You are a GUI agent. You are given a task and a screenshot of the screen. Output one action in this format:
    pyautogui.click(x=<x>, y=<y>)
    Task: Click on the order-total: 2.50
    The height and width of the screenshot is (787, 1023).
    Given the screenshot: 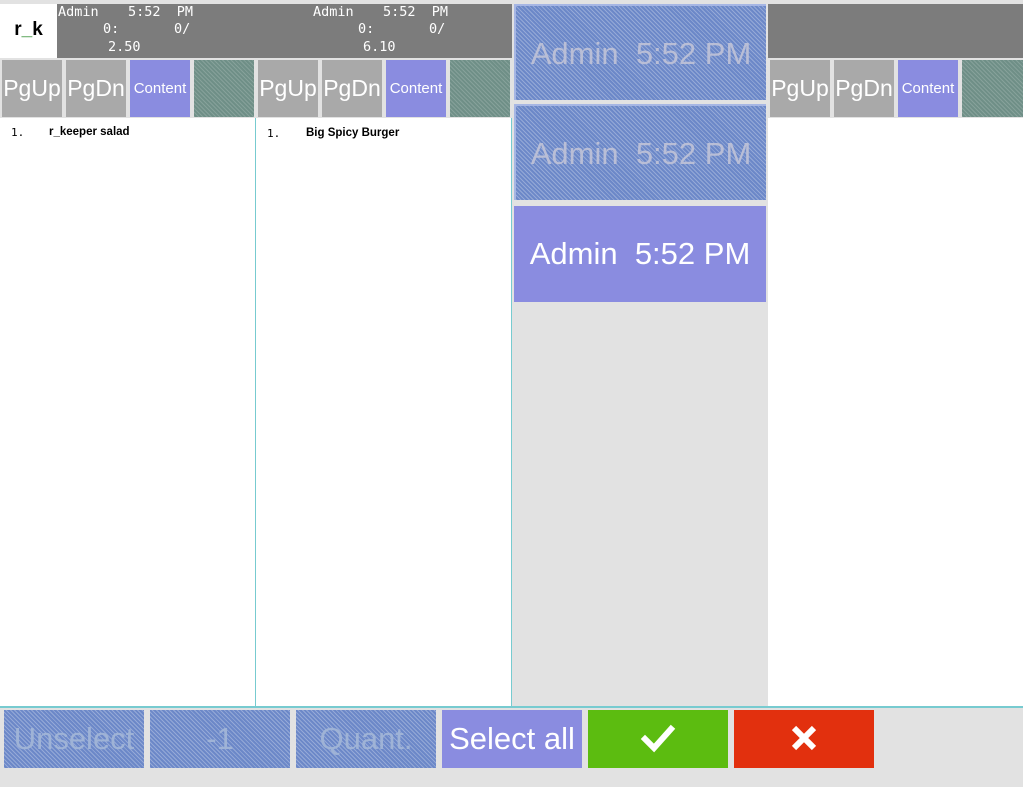 What is the action you would take?
    pyautogui.click(x=124, y=47)
    